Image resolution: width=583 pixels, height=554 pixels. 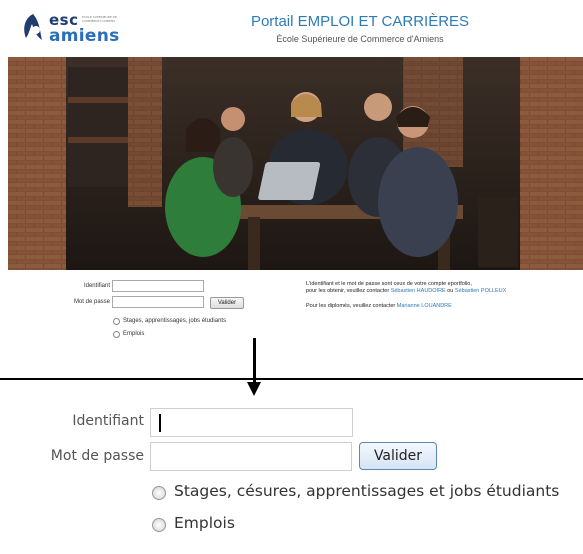 I want to click on info-line-2-mid: ou, so click(x=450, y=291).